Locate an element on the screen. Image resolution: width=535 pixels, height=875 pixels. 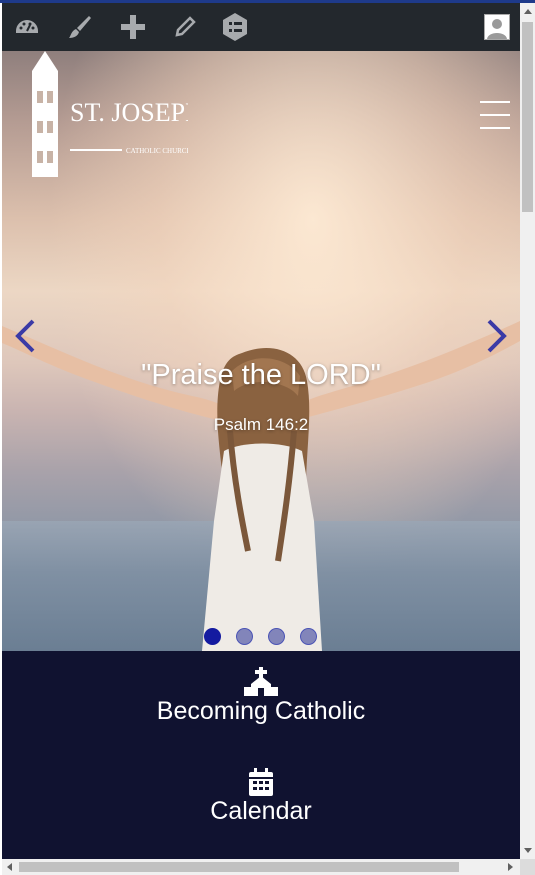
church-logo: ST. JOSEPH CATHOLIC CHURCH is located at coordinates (108, 116).